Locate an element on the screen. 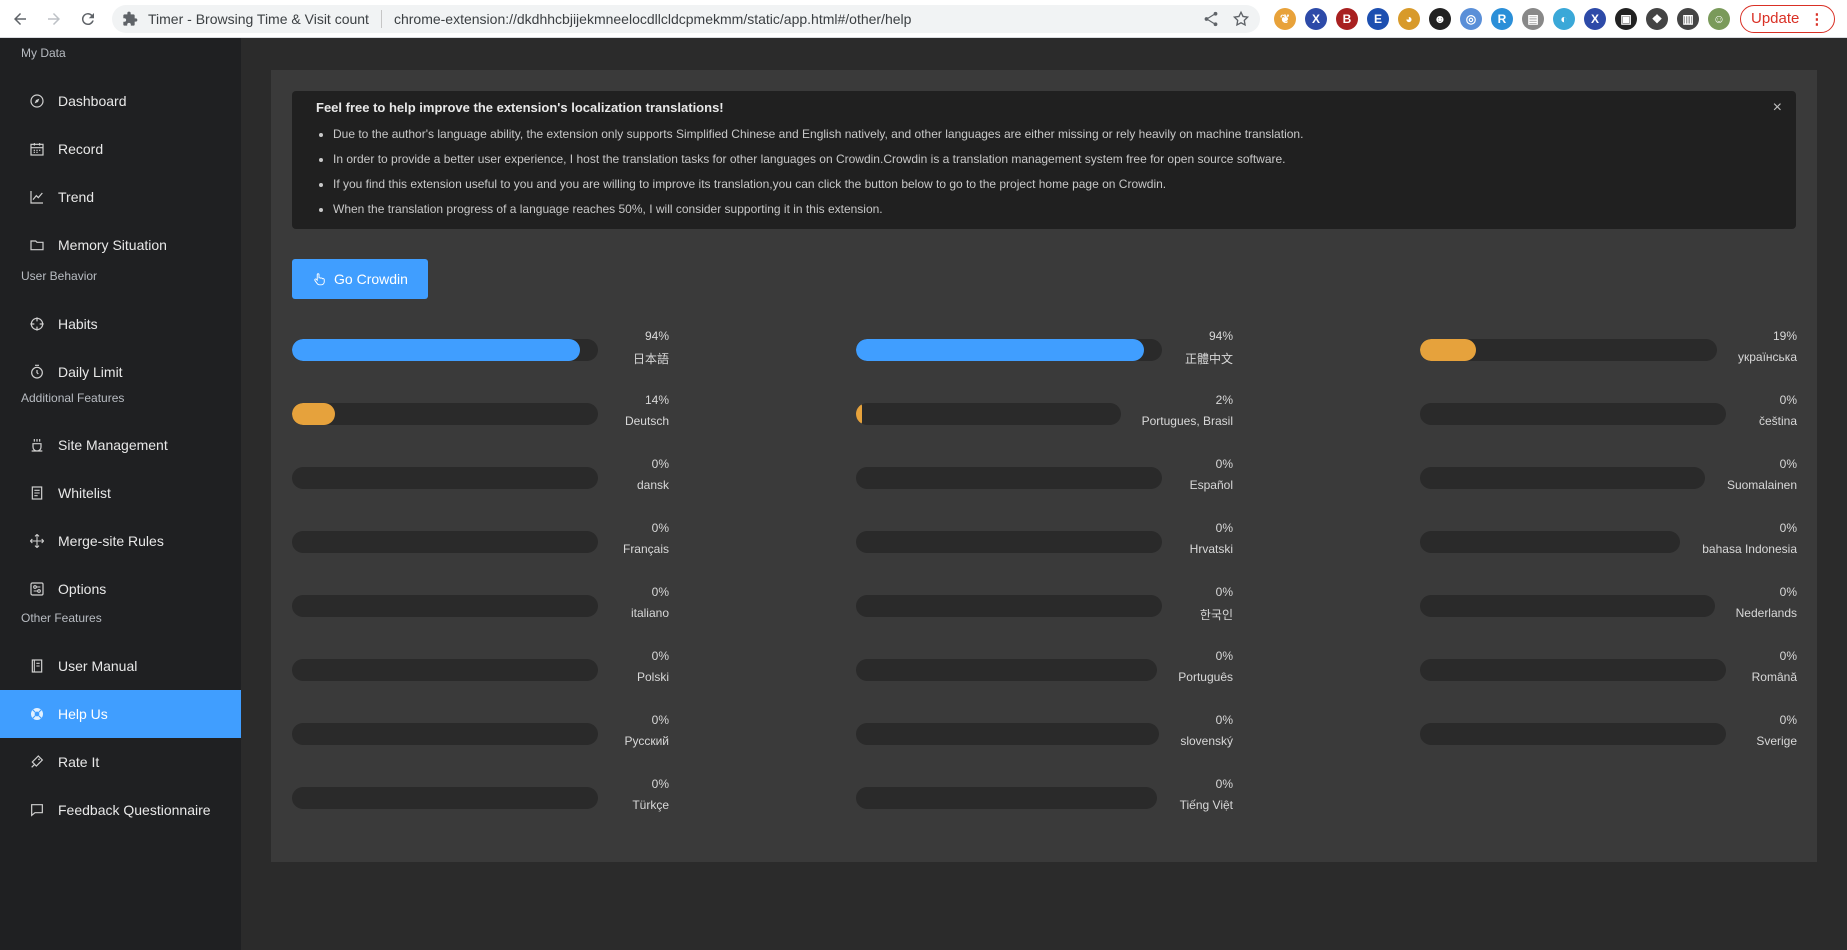 The image size is (1847, 950). bookmark-star-icon is located at coordinates (1241, 19).